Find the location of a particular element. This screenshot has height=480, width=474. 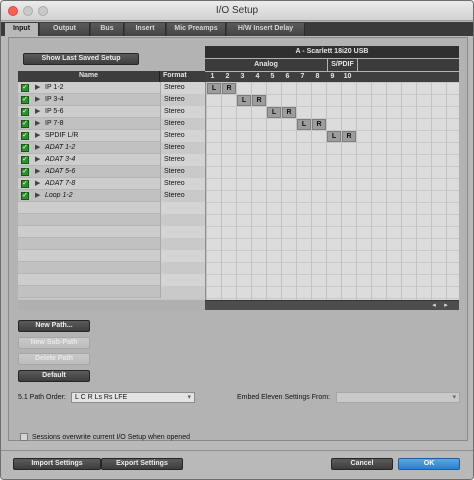

list-item: ✓ ▶ SPDIF L/R Stereo is located at coordinates (111, 136).